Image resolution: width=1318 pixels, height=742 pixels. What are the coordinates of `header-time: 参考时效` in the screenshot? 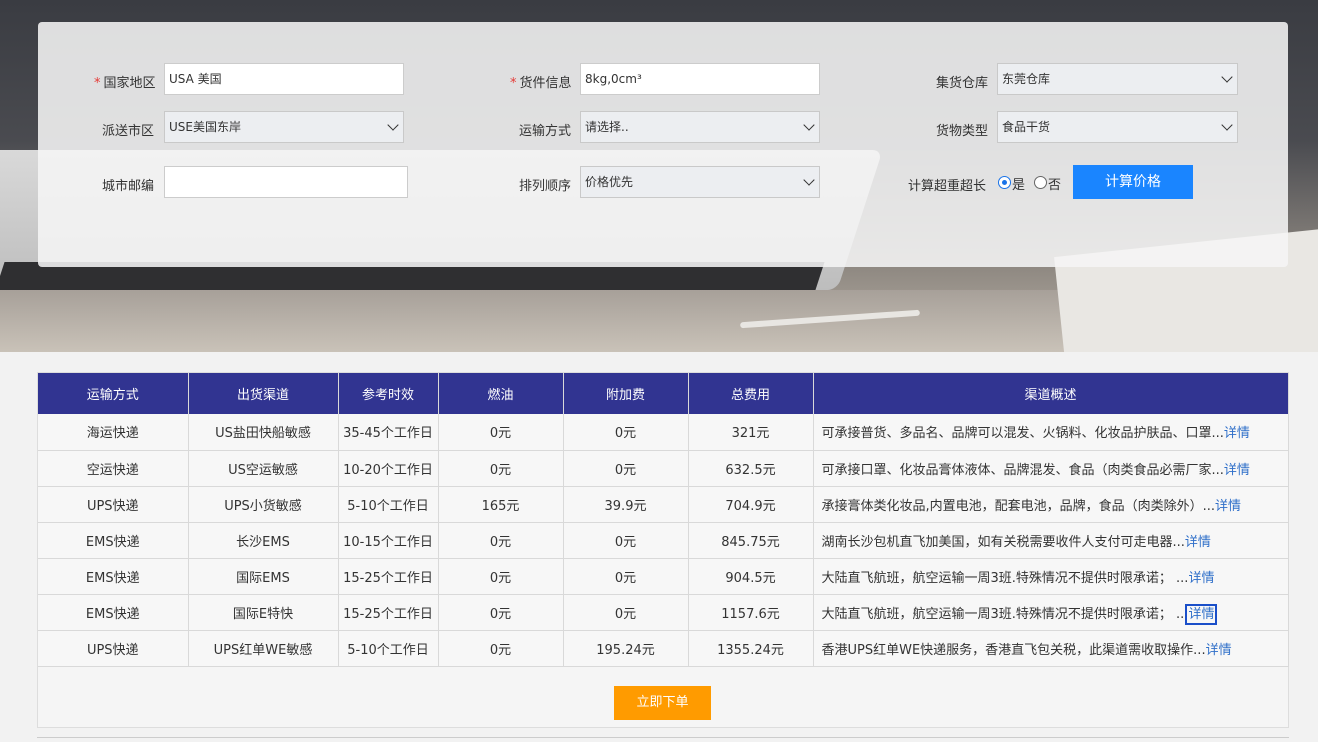 It's located at (388, 393).